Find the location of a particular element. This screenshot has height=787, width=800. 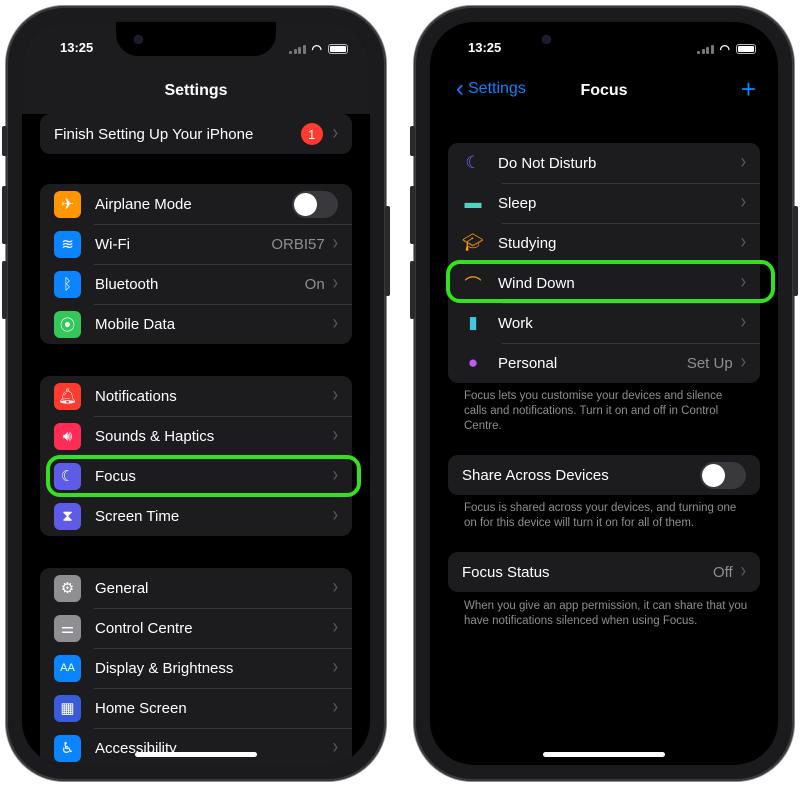

settings-row-airplane-mode: ✈ Airplane Mode is located at coordinates (196, 204).